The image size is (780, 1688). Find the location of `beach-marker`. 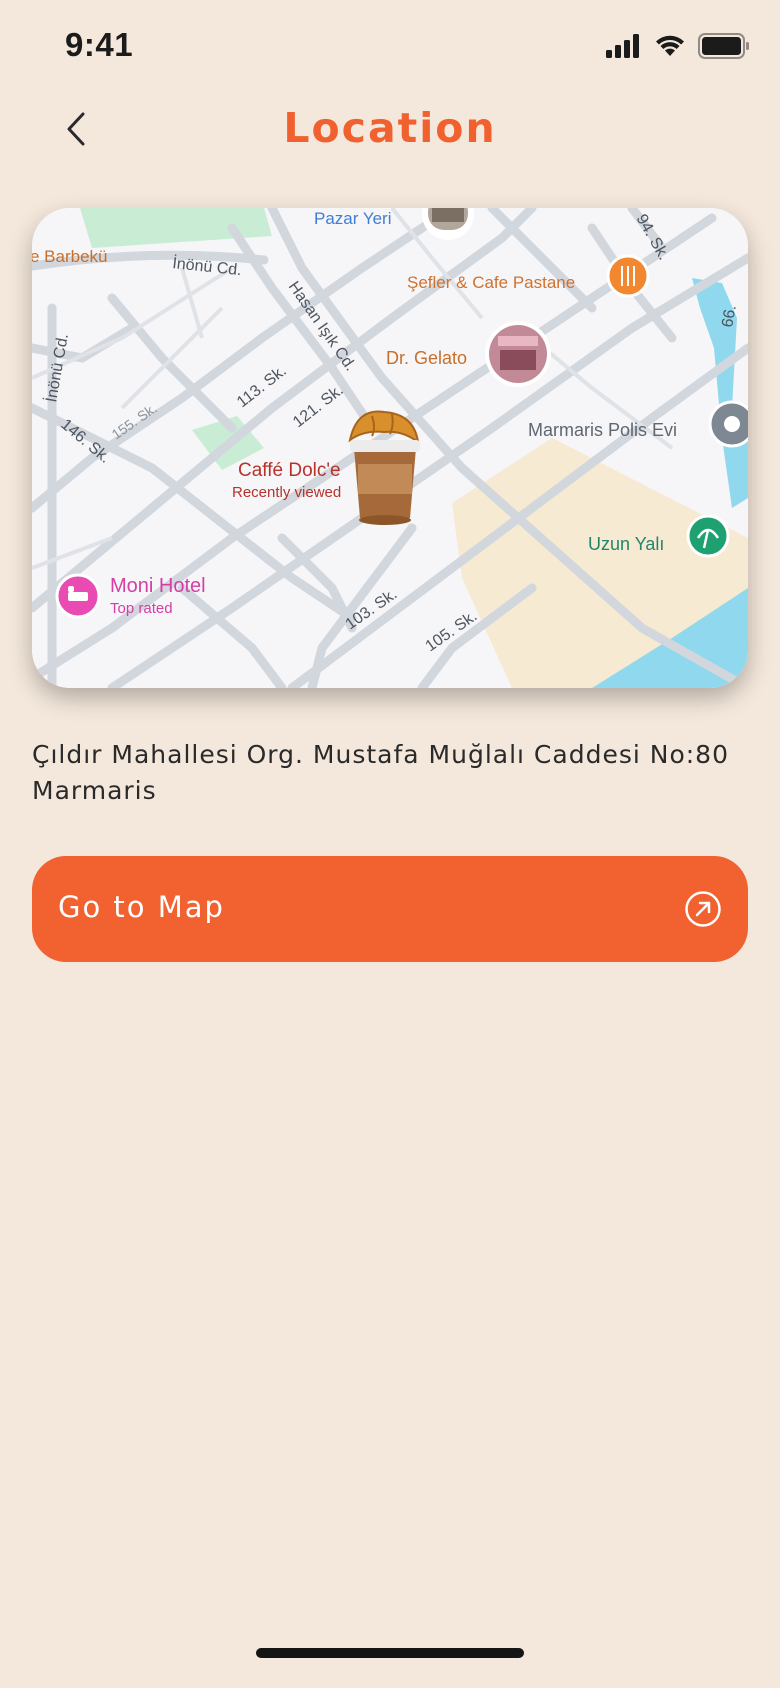

beach-marker is located at coordinates (708, 536).